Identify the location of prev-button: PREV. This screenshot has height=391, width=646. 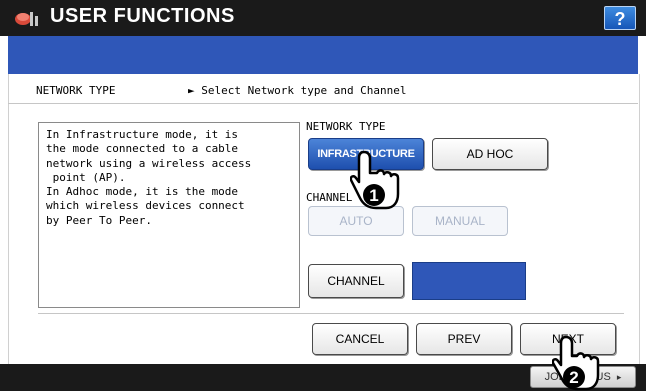
(464, 339).